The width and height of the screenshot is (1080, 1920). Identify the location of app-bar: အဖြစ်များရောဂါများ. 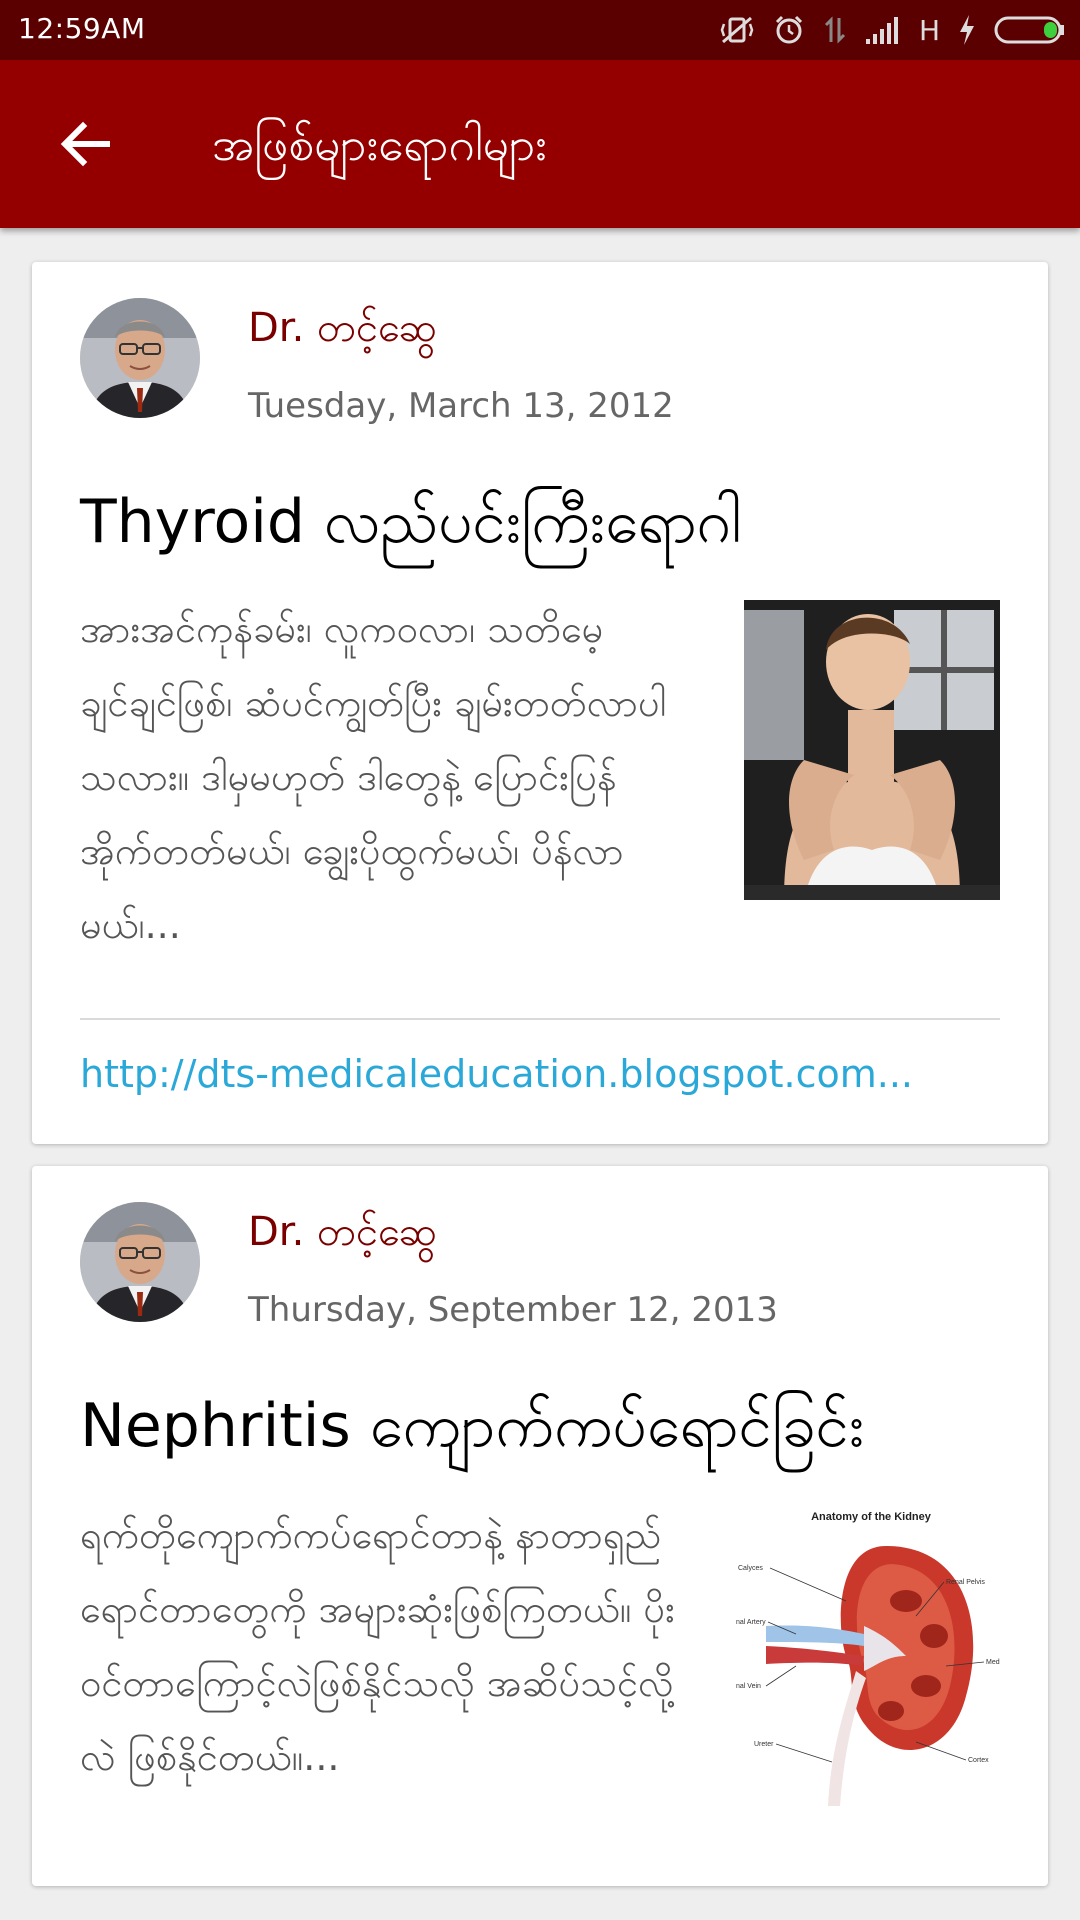
(540, 144).